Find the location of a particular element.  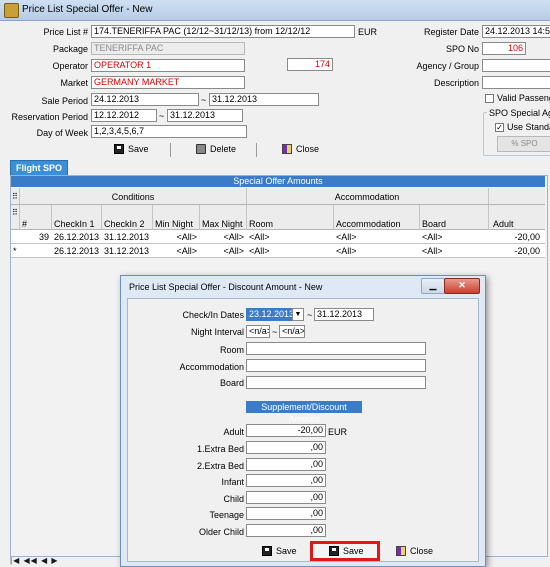

dialog-close-button: Close is located at coordinates (421, 551).